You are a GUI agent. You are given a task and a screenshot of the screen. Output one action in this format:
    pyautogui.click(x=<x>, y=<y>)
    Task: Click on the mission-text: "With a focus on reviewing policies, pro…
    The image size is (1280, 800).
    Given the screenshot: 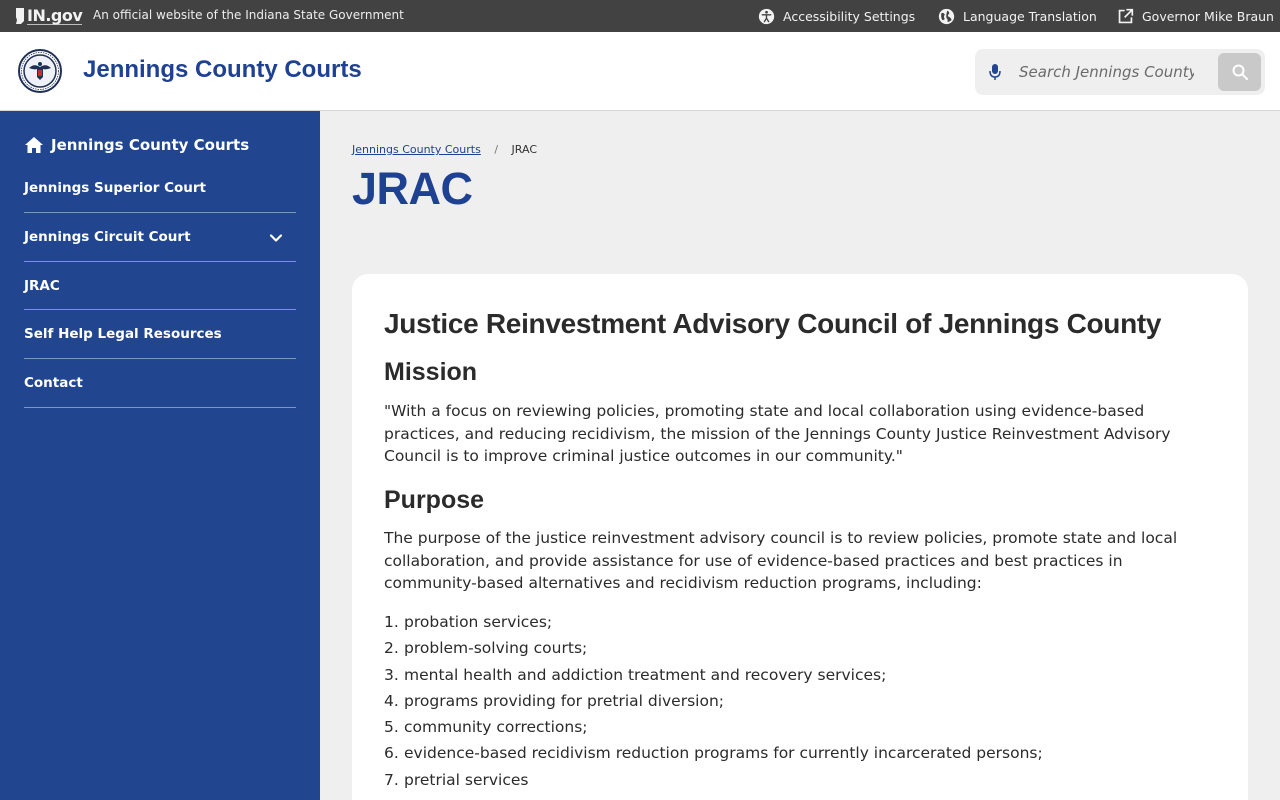 What is the action you would take?
    pyautogui.click(x=777, y=433)
    